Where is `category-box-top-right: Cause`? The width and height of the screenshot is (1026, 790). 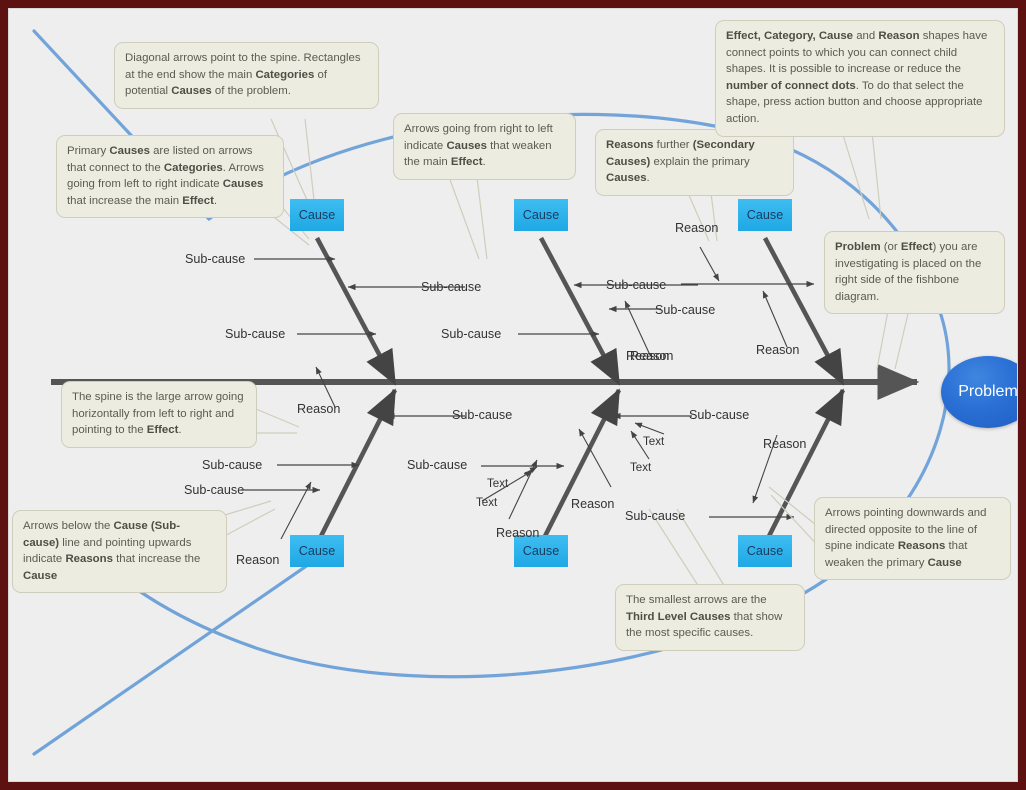 category-box-top-right: Cause is located at coordinates (765, 215).